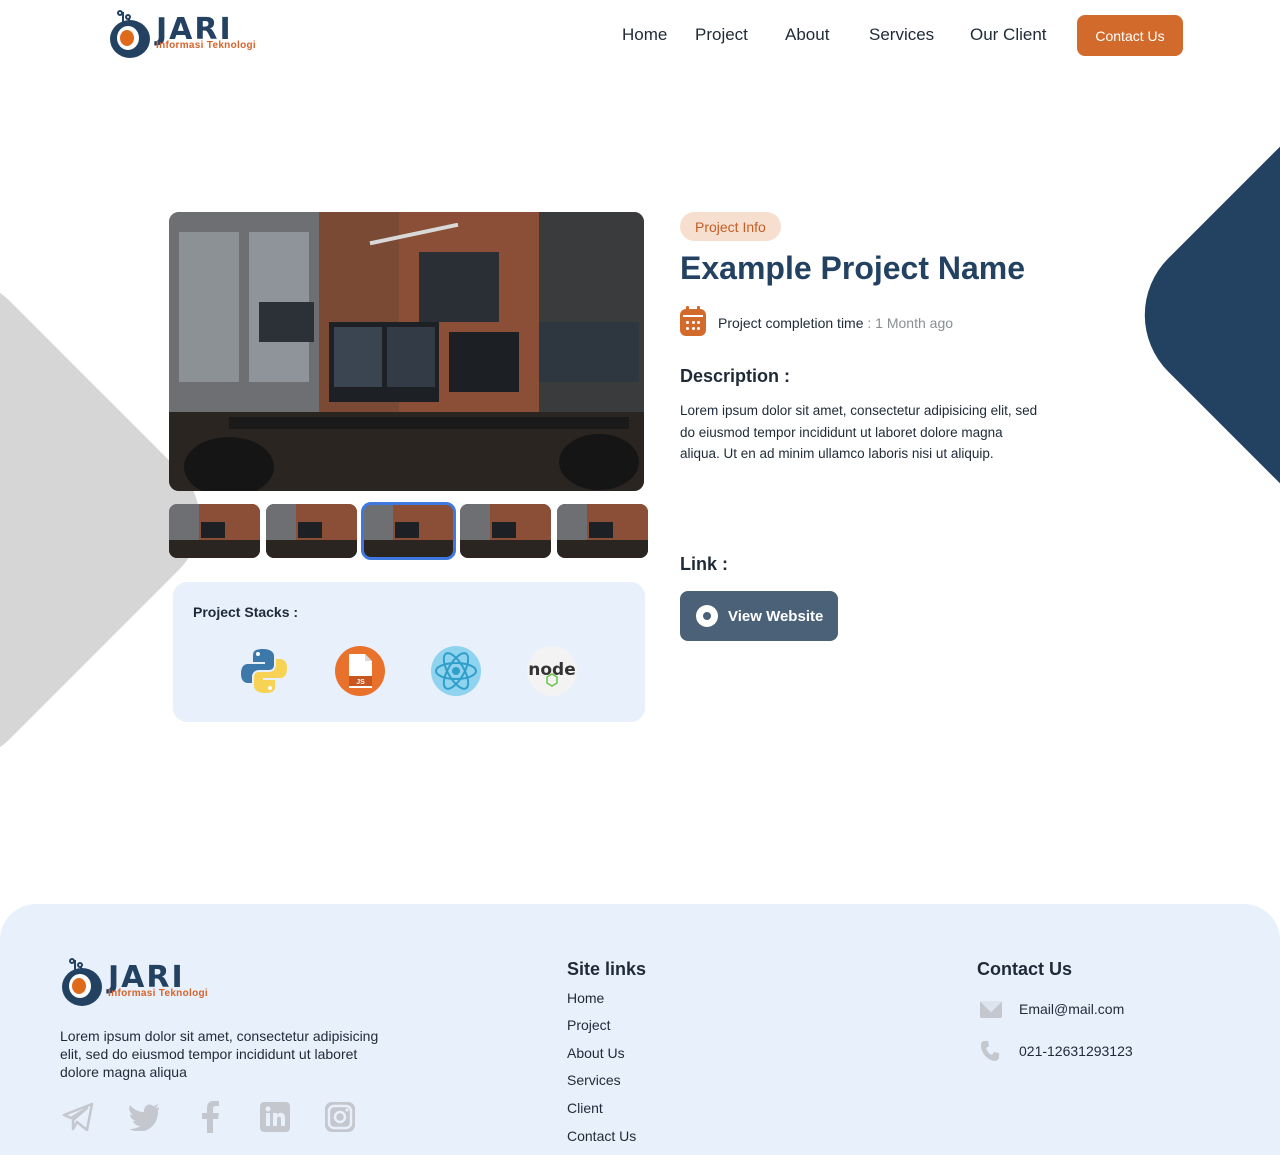 The image size is (1280, 1155). I want to click on nodejs-icon: node, so click(552, 671).